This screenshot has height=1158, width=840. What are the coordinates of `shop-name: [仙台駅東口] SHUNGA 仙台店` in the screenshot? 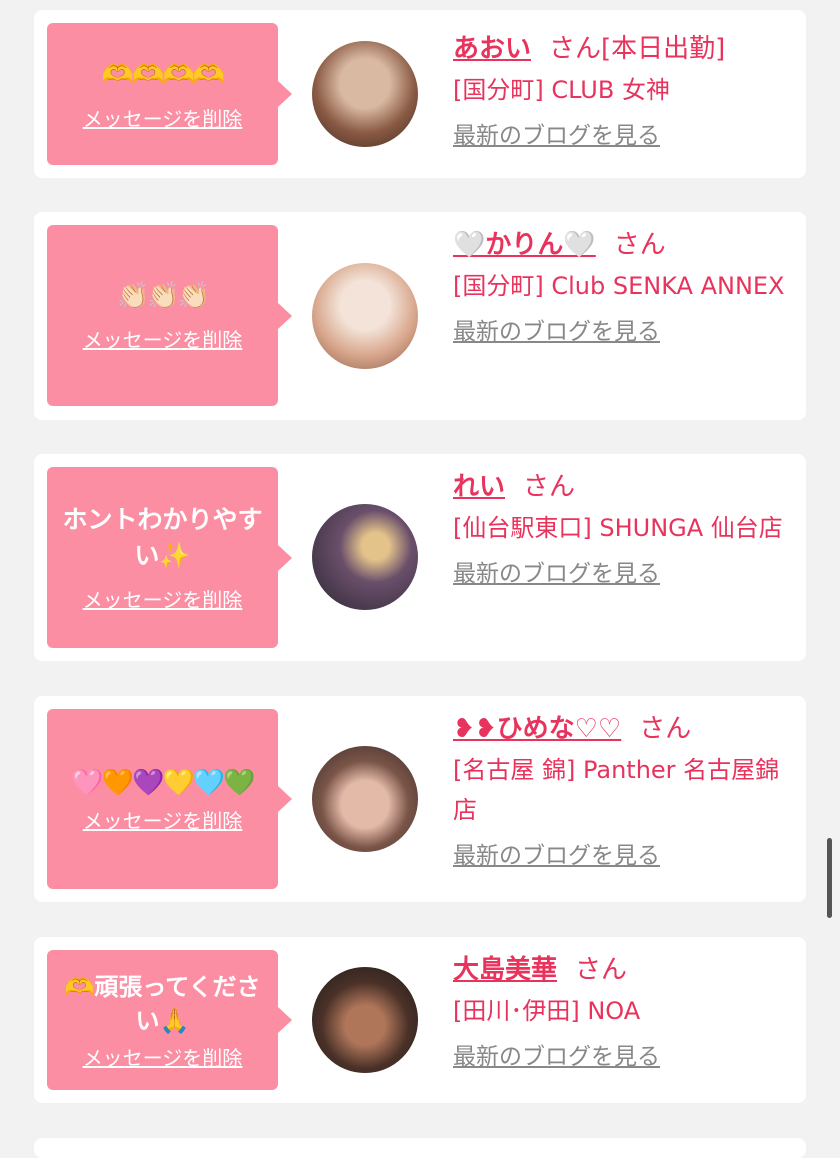 It's located at (618, 528).